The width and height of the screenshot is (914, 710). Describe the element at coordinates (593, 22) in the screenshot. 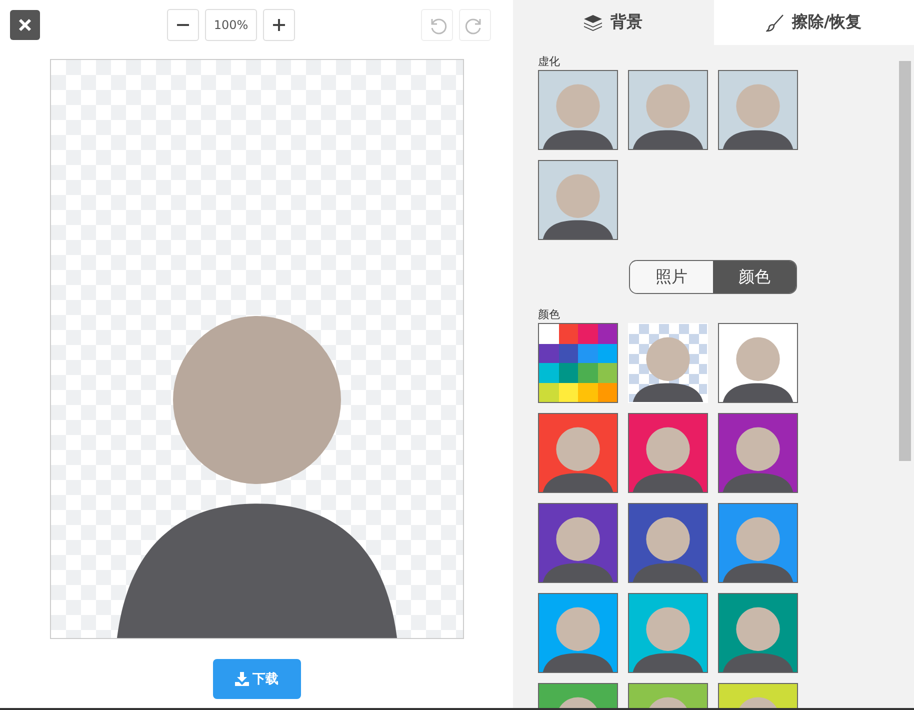

I see `layers-icon` at that location.